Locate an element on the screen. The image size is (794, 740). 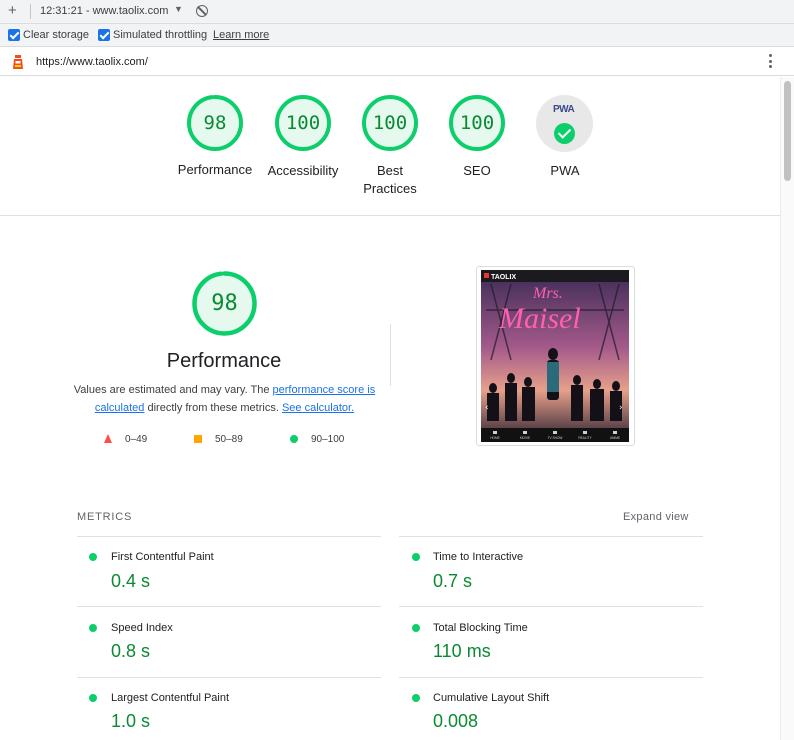
report-session-select: 12:31:21 - www.taolix.com is located at coordinates (104, 11).